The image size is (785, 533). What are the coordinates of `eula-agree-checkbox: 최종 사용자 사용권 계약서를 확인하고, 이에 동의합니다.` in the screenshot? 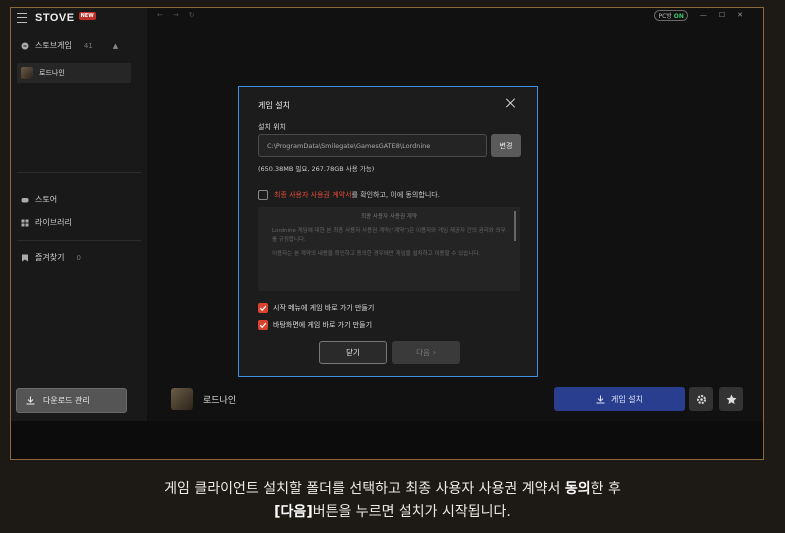 It's located at (349, 195).